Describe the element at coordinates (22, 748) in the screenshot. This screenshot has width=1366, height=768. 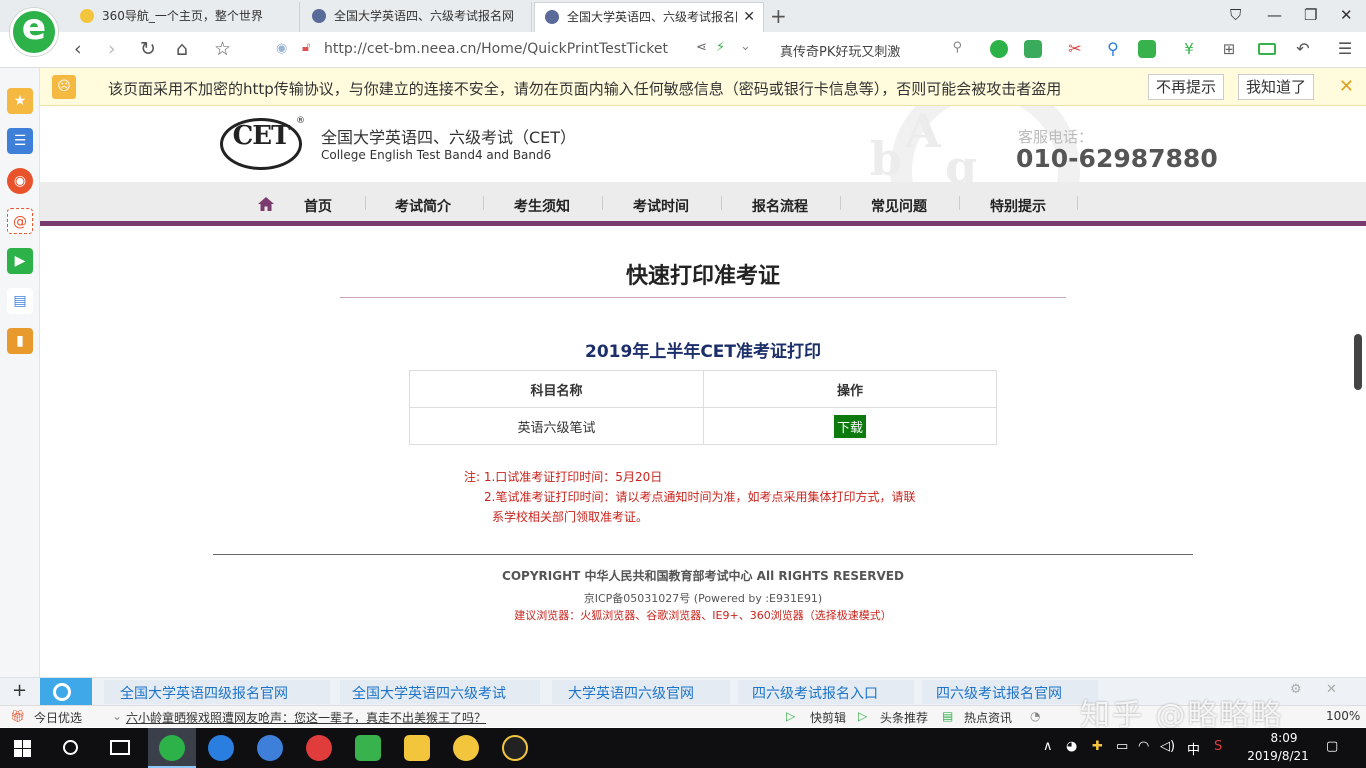
I see `windows-start-icon` at that location.